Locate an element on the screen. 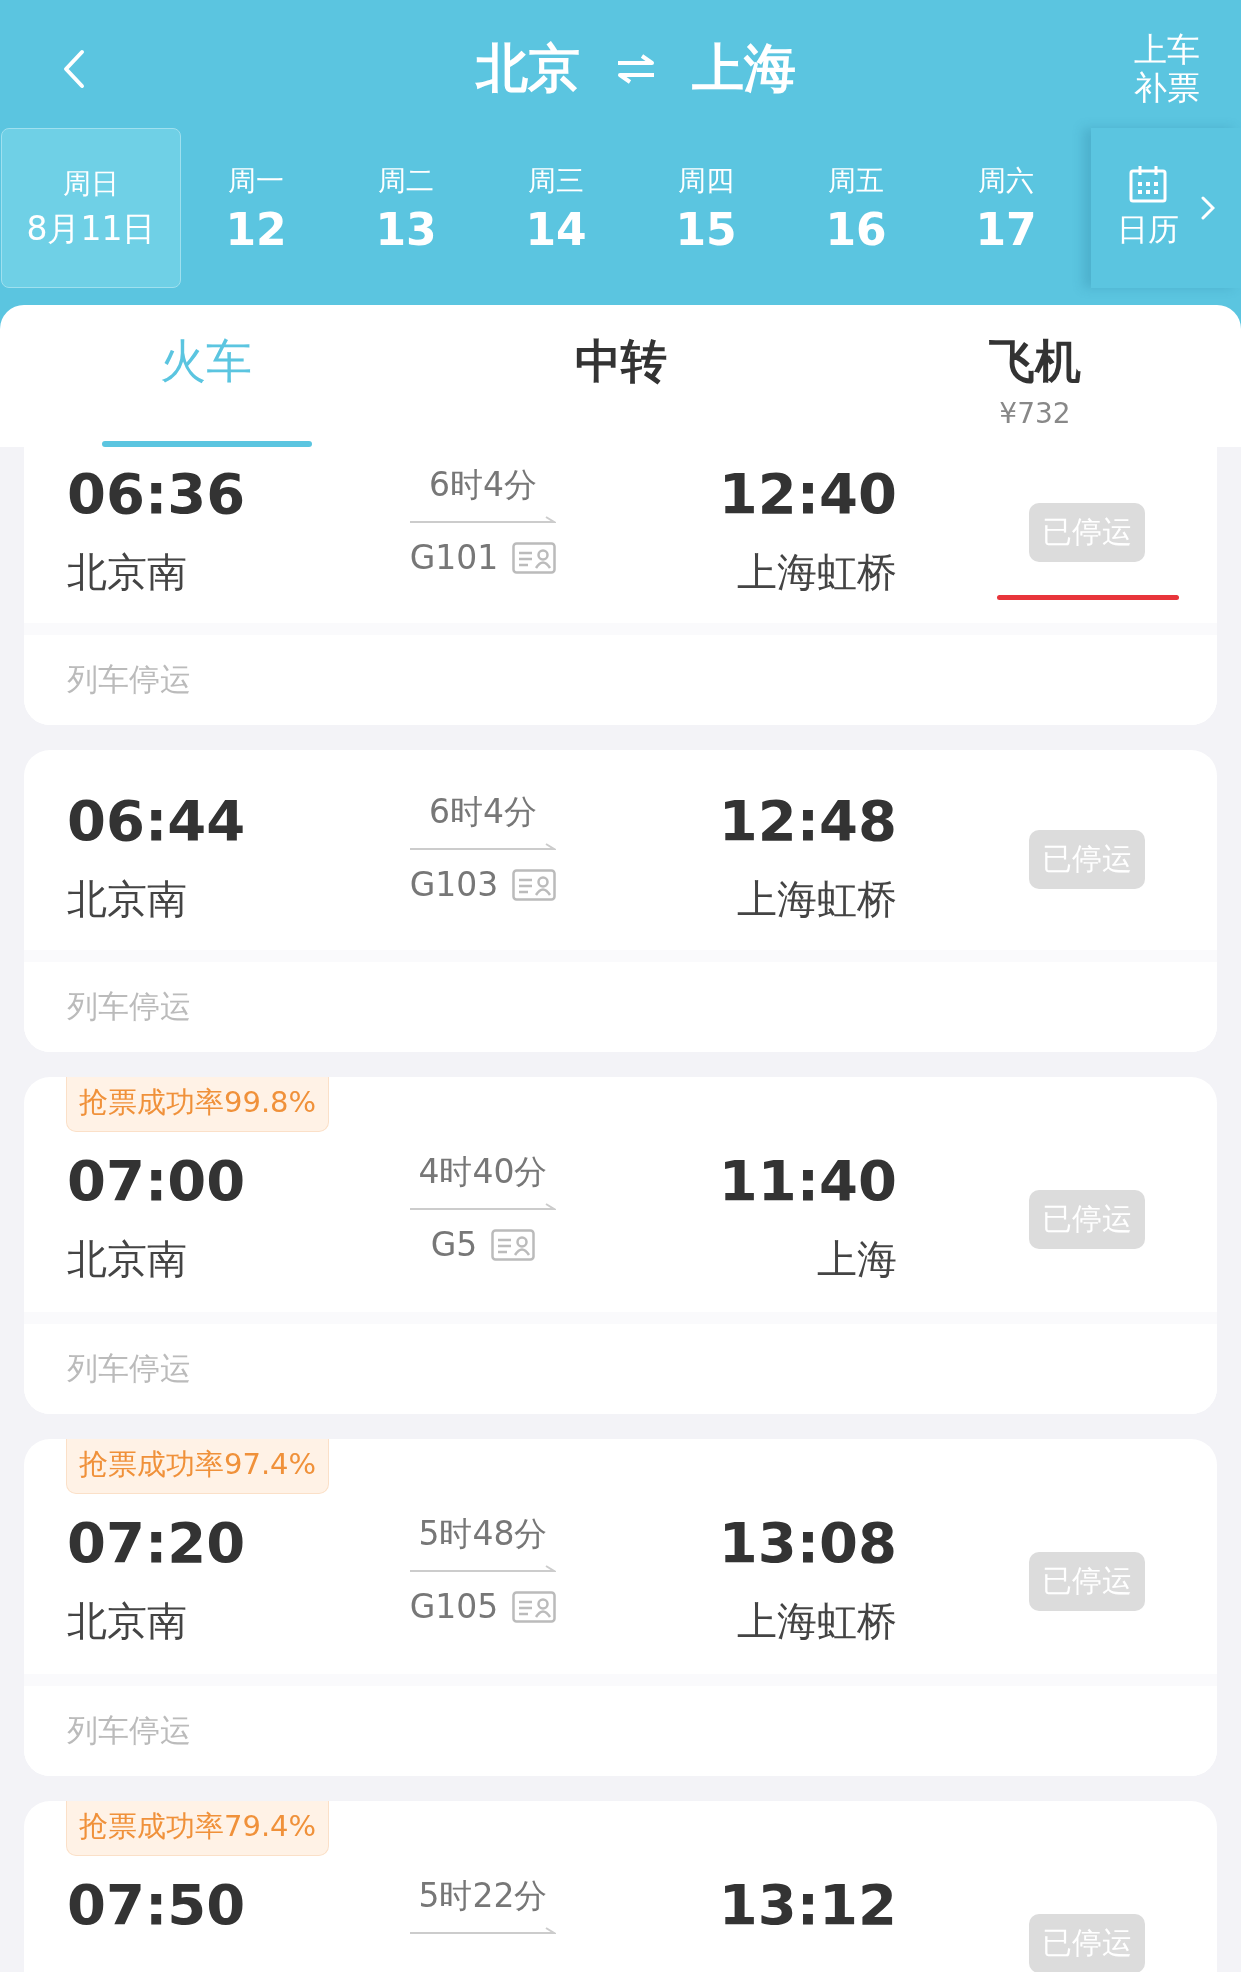 The image size is (1241, 1972). date-tab: 周日 8月11日 is located at coordinates (91, 208).